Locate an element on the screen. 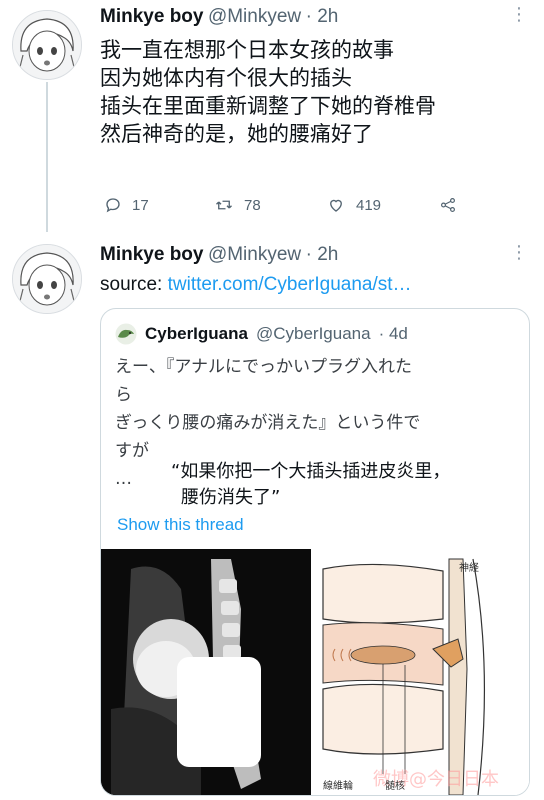  tweet-text-line: 插头在里面重新调整了下她的脊椎骨 is located at coordinates (268, 106).